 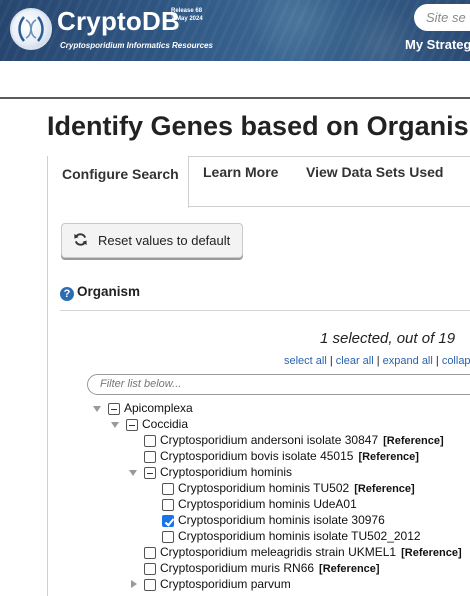 I want to click on my-strategies-link: My Strateg, so click(x=437, y=44).